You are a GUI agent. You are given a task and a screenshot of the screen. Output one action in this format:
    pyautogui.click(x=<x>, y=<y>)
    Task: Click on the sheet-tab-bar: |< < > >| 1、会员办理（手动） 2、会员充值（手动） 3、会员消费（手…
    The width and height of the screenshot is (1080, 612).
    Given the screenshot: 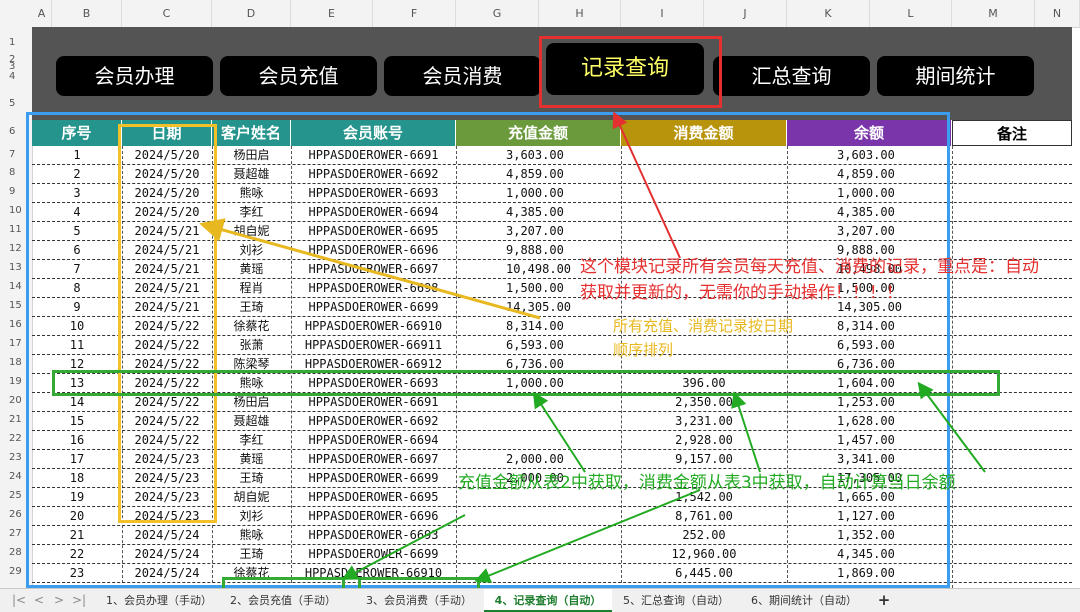 What is the action you would take?
    pyautogui.click(x=540, y=600)
    